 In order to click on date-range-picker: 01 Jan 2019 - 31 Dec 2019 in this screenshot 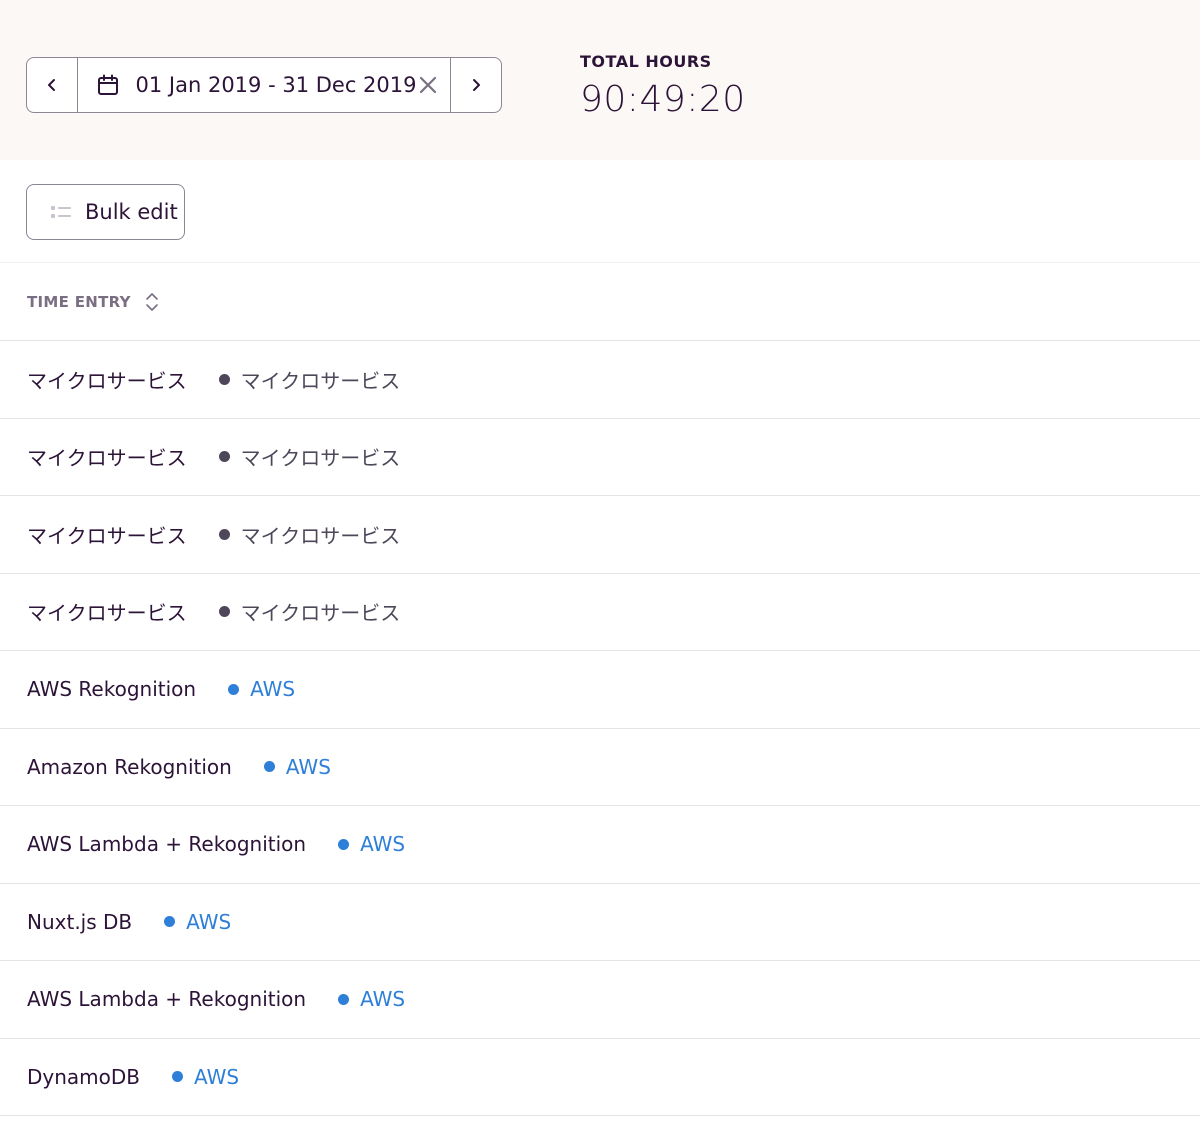, I will do `click(264, 85)`.